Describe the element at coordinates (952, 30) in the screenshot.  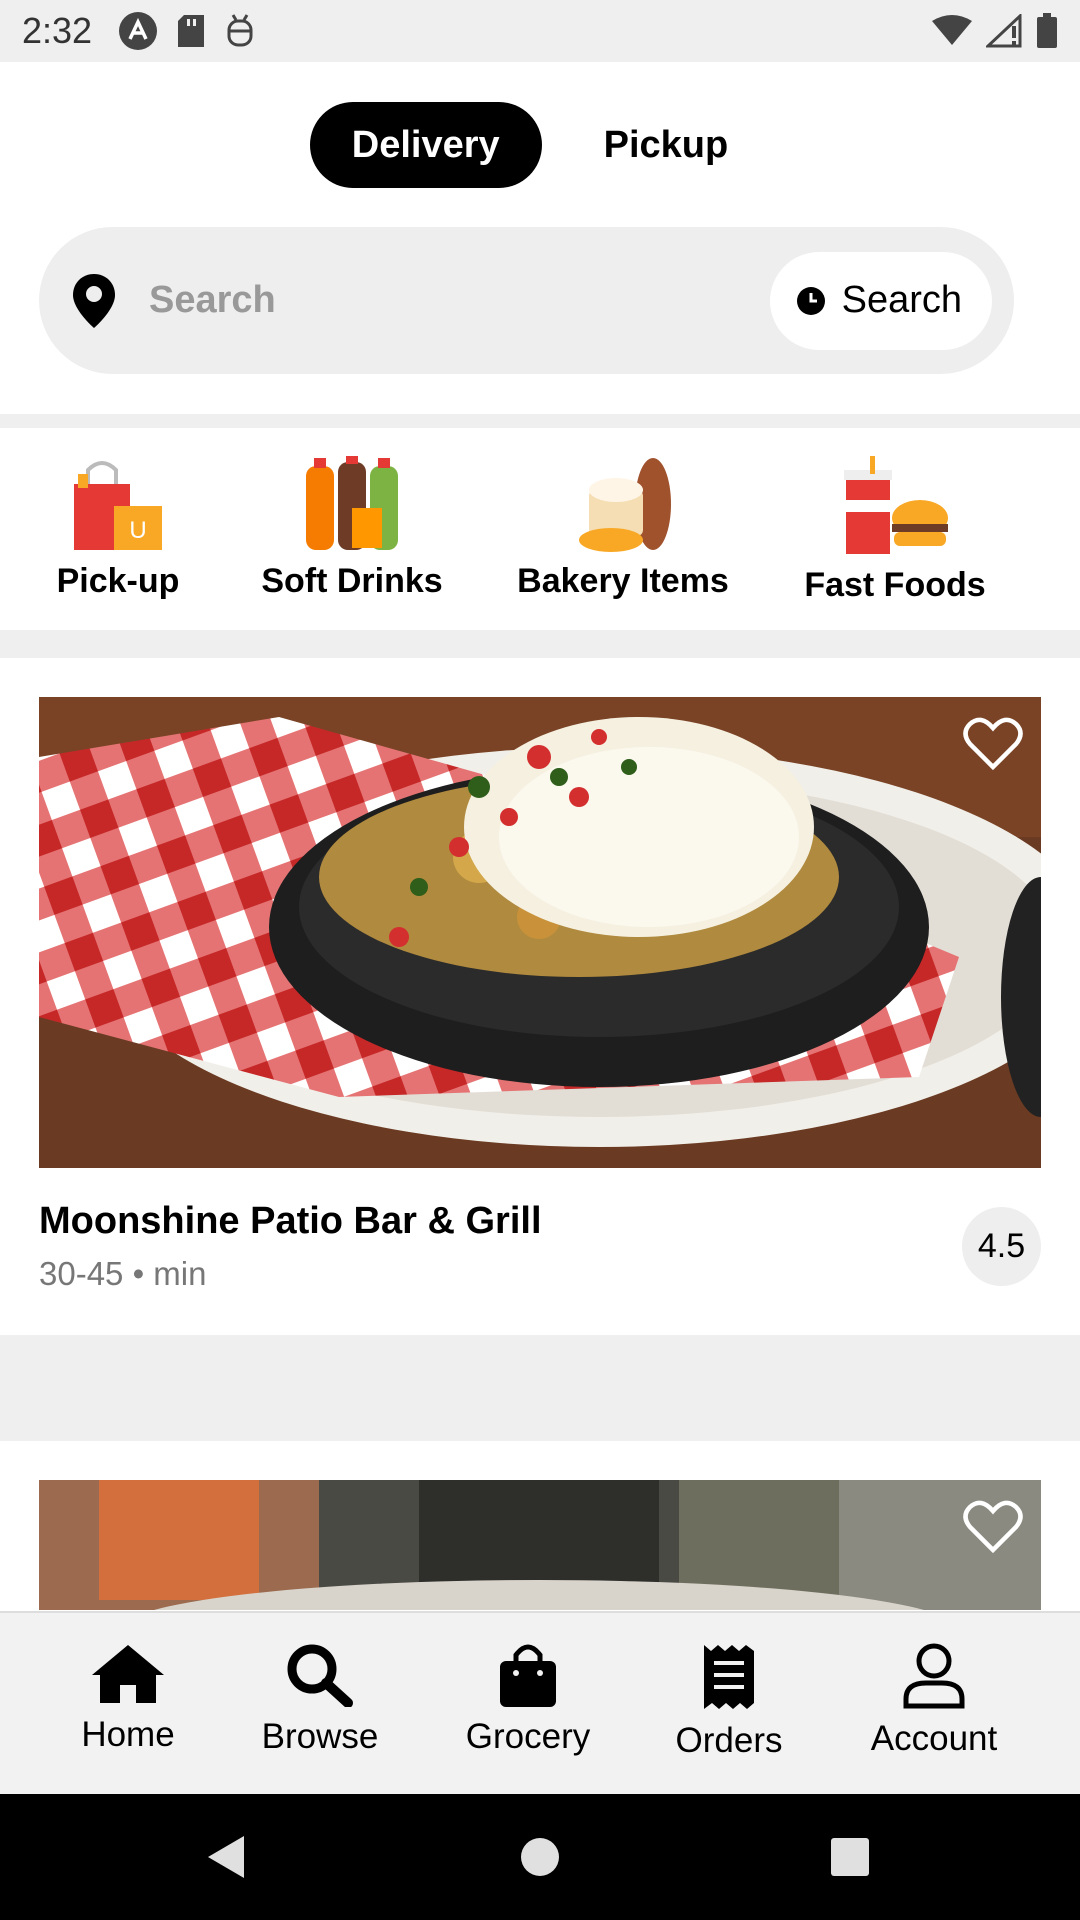
I see `wifi-icon` at that location.